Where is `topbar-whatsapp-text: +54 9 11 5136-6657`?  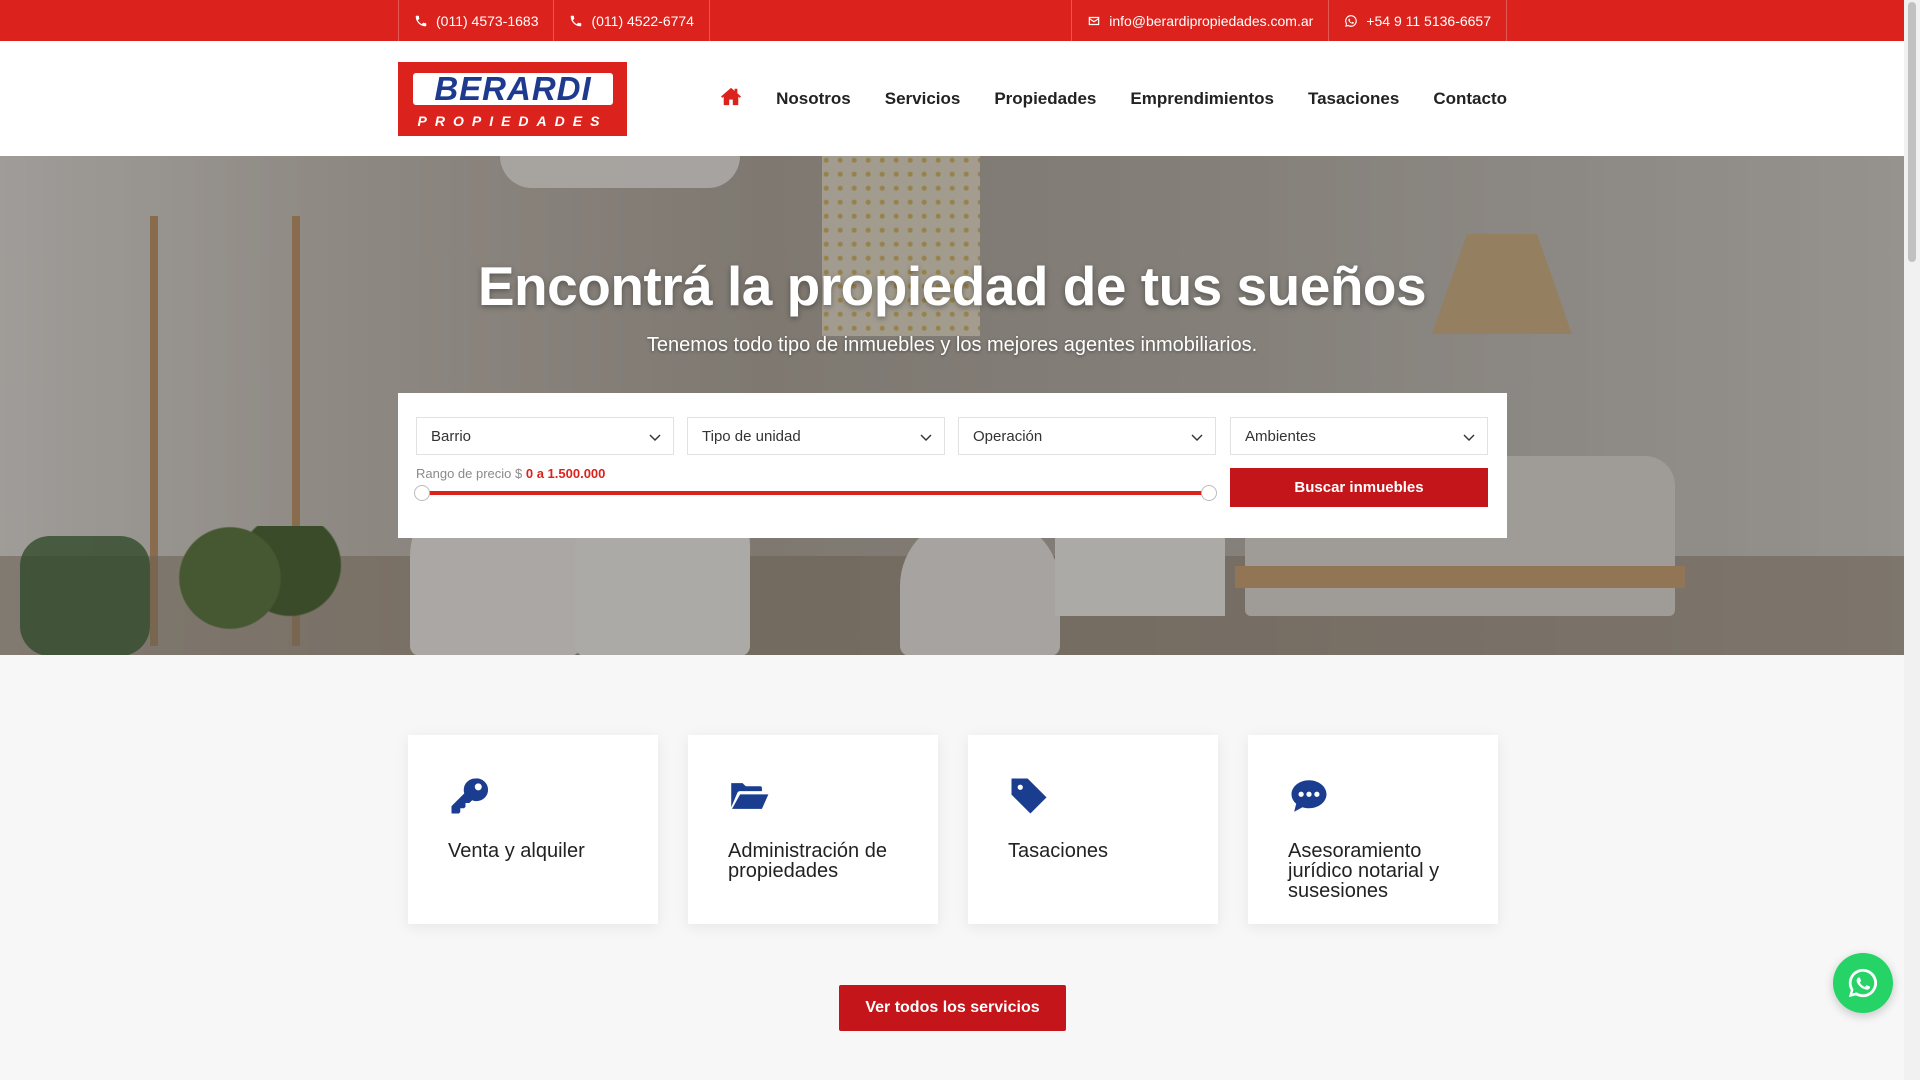
topbar-whatsapp-text: +54 9 11 5136-6657 is located at coordinates (1428, 20).